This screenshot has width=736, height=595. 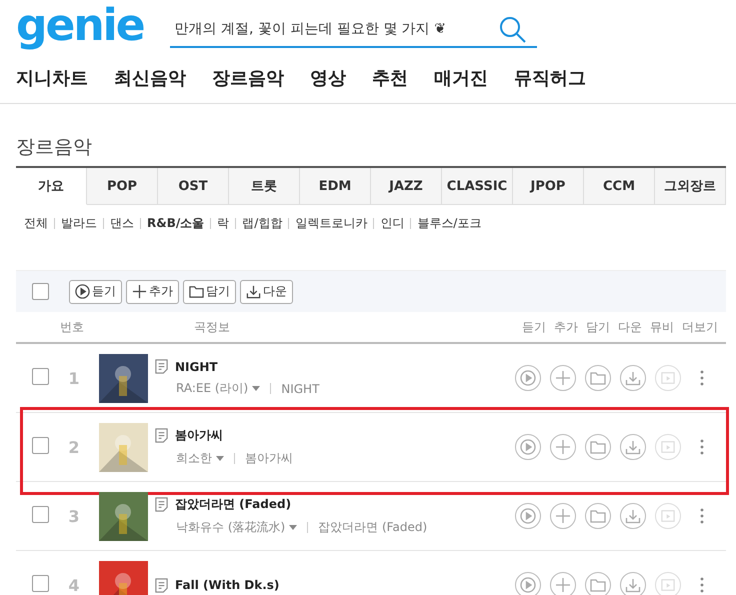 I want to click on rank-number: 1, so click(x=74, y=378).